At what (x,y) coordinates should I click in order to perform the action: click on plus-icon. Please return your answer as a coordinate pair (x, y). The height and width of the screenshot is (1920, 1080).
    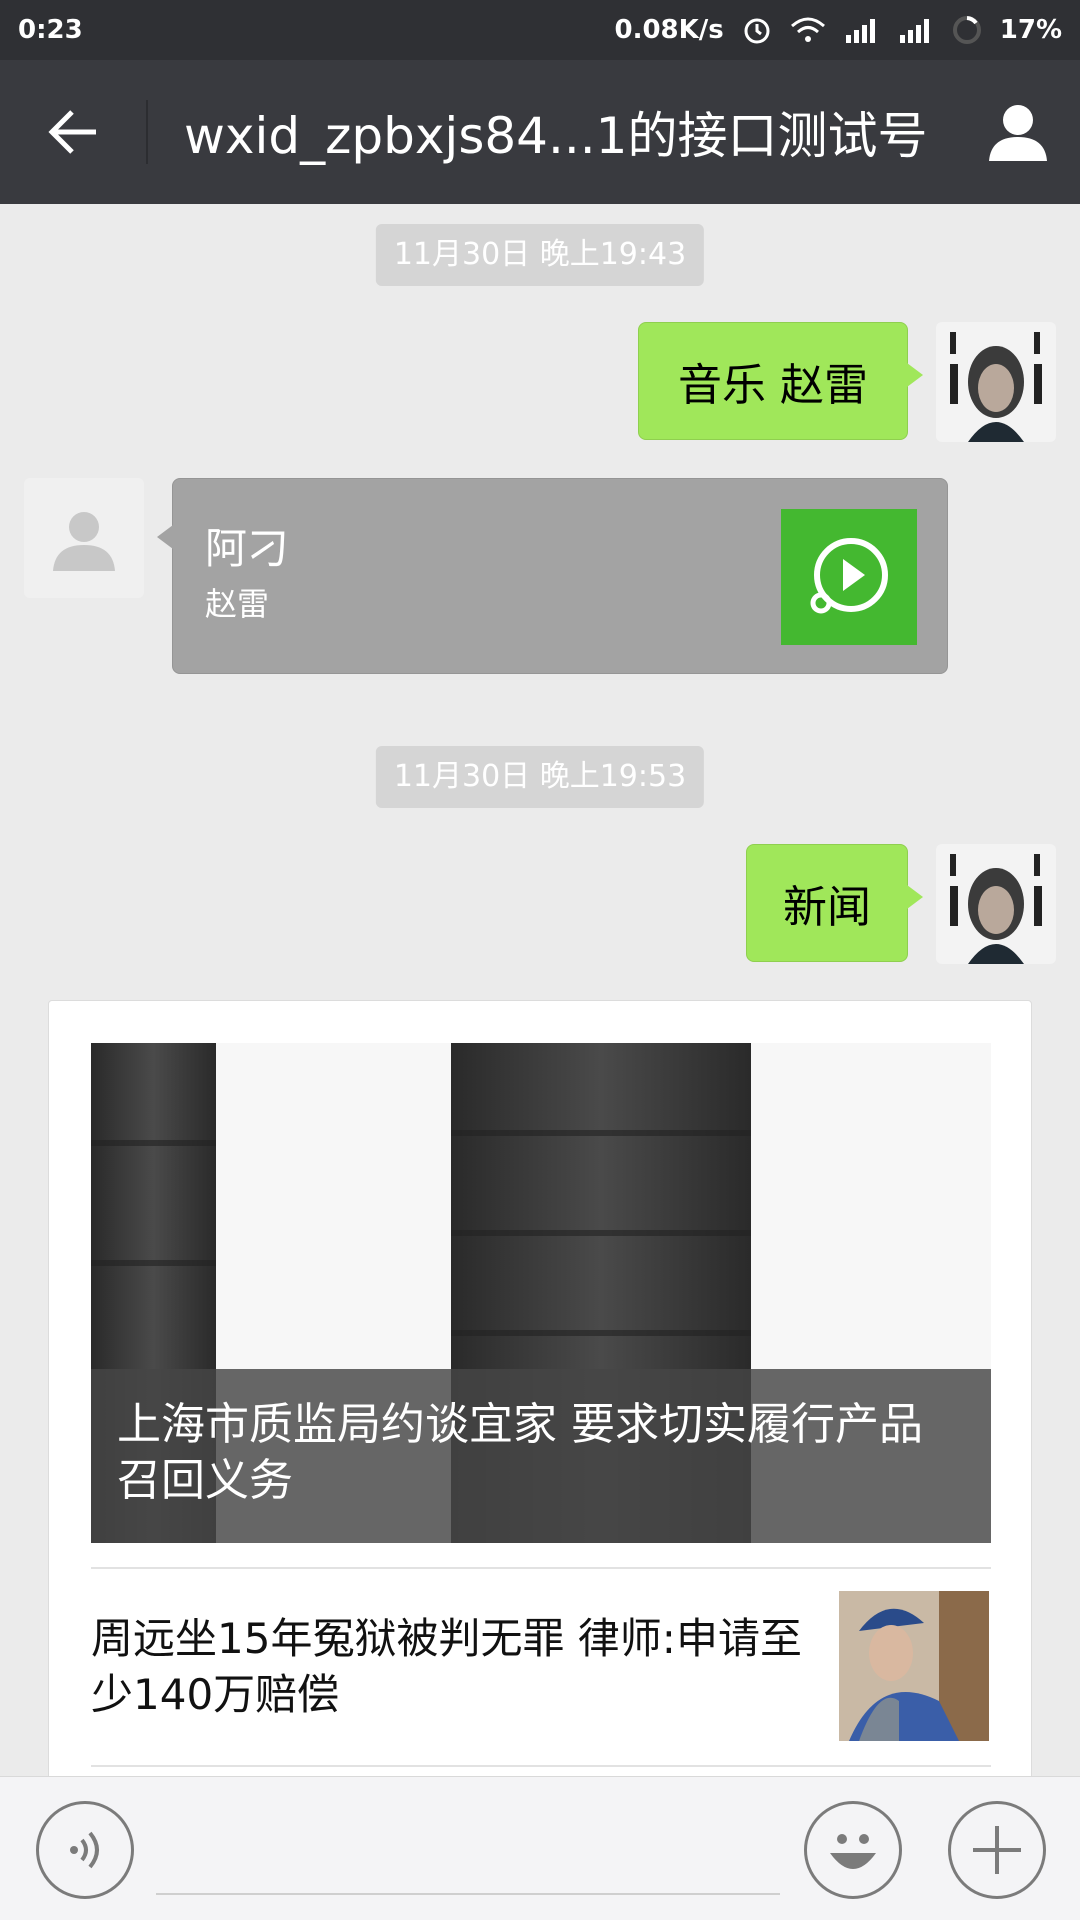
    Looking at the image, I should click on (997, 1850).